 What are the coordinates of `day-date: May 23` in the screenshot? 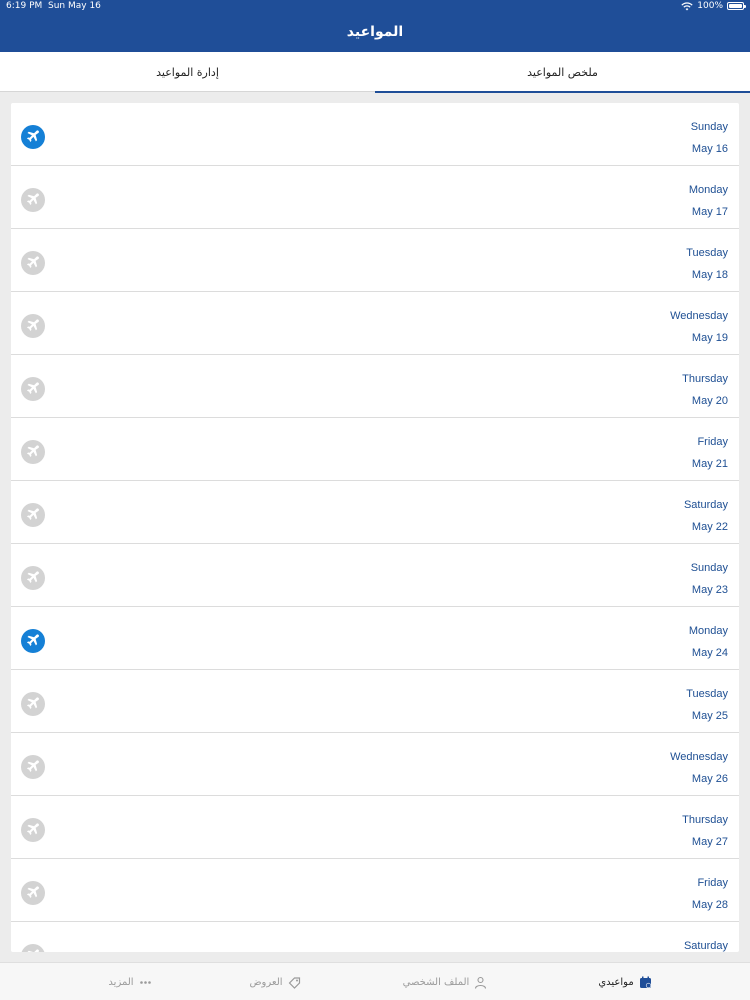 It's located at (709, 590).